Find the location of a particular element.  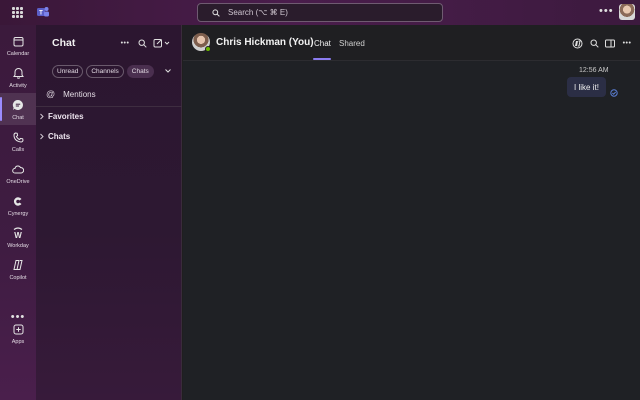

svg-text: T is located at coordinates (41, 14).